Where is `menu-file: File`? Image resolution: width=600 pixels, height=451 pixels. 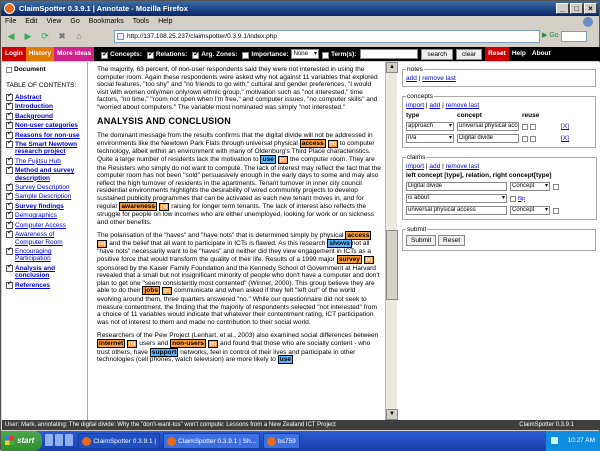 menu-file: File is located at coordinates (10, 22).